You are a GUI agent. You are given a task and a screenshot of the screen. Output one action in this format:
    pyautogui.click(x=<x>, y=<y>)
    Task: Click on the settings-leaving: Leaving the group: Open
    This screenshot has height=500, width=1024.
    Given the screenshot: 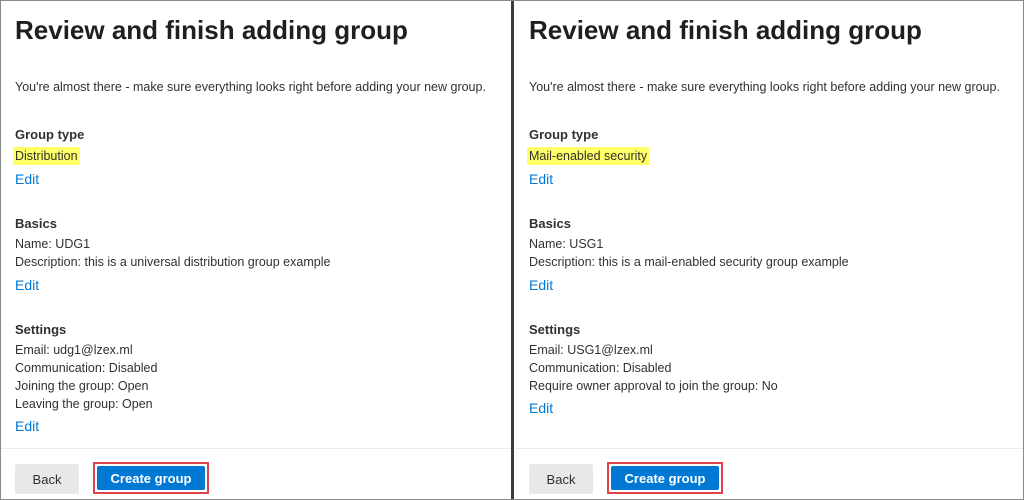 What is the action you would take?
    pyautogui.click(x=84, y=404)
    